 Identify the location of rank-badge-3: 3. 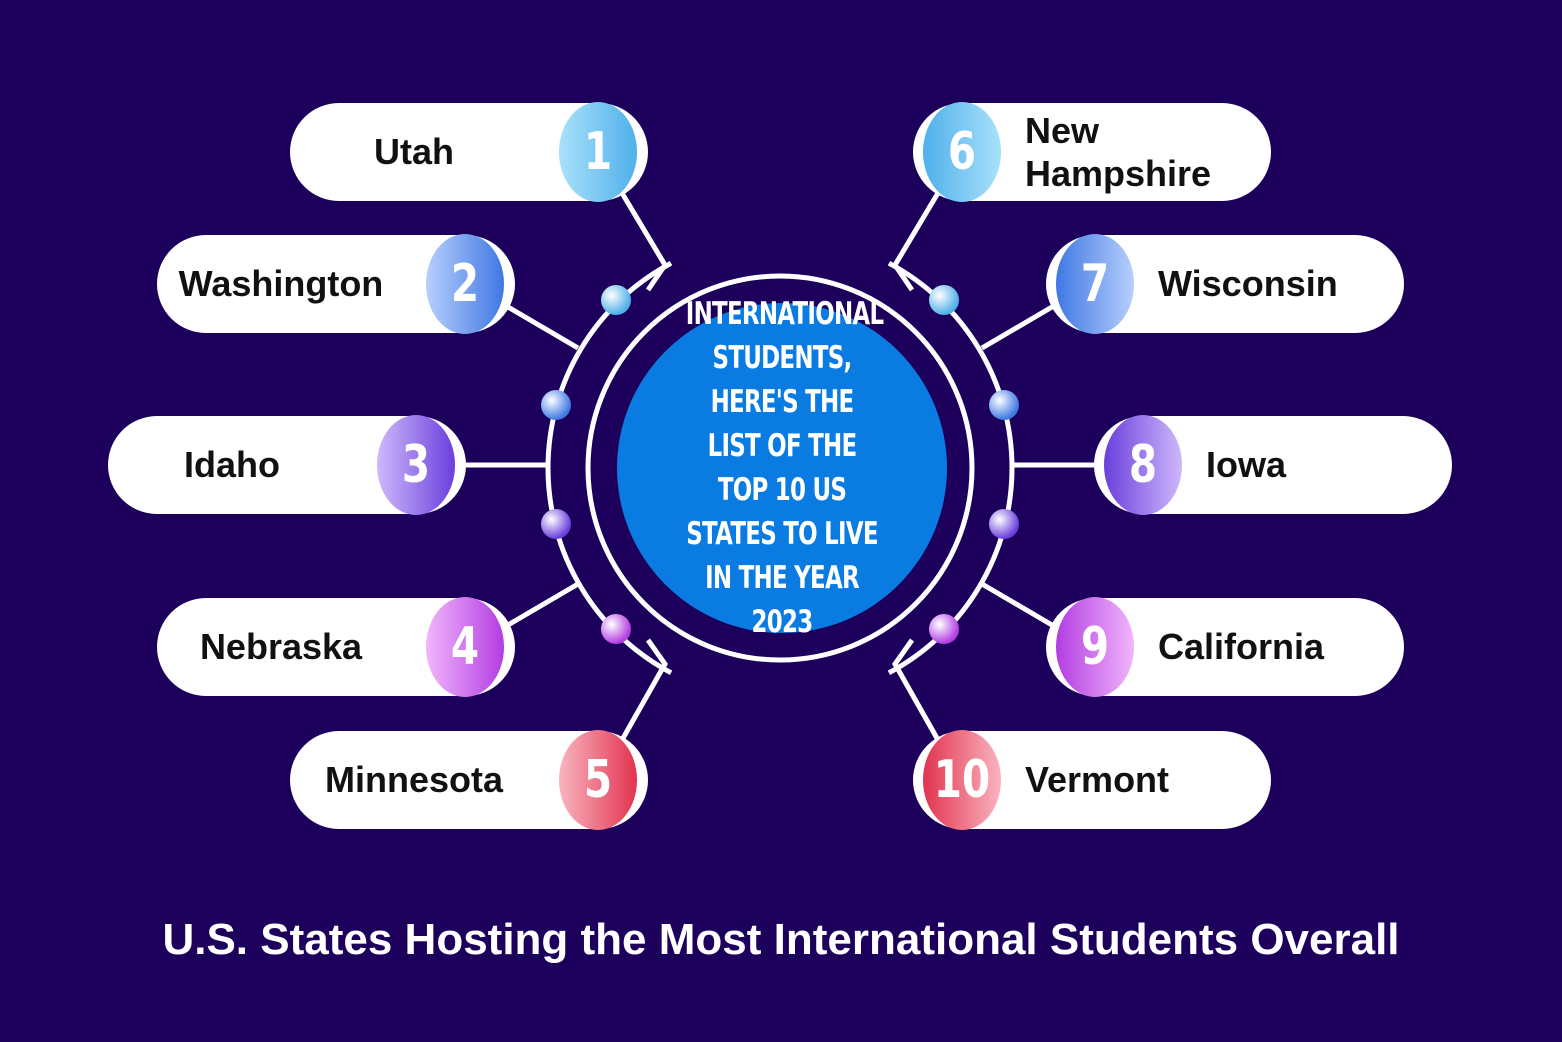
(416, 465).